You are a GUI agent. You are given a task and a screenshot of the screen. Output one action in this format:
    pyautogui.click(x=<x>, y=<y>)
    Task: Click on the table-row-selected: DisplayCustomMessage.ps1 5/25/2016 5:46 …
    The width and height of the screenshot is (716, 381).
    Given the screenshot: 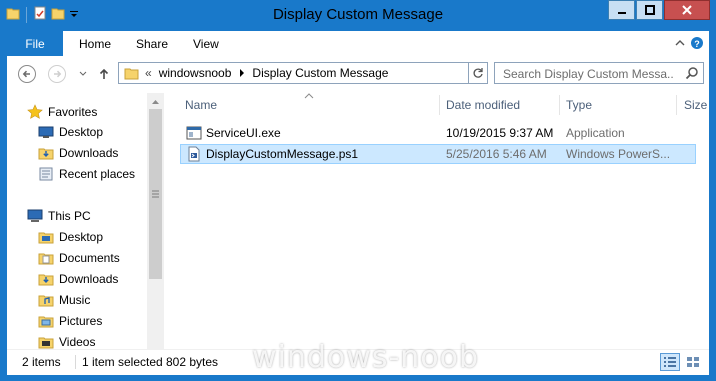 What is the action you would take?
    pyautogui.click(x=438, y=154)
    